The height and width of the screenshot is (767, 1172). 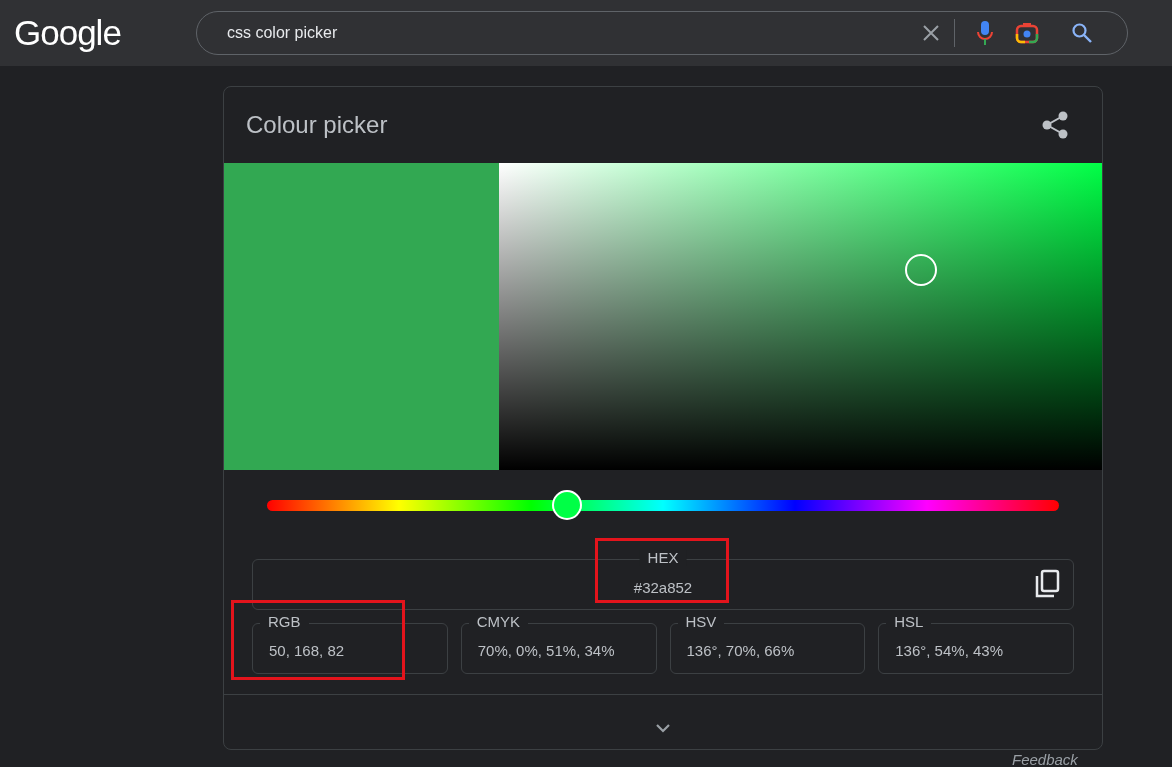 What do you see at coordinates (741, 651) in the screenshot?
I see `field-value: 136°, 70%, 66%` at bounding box center [741, 651].